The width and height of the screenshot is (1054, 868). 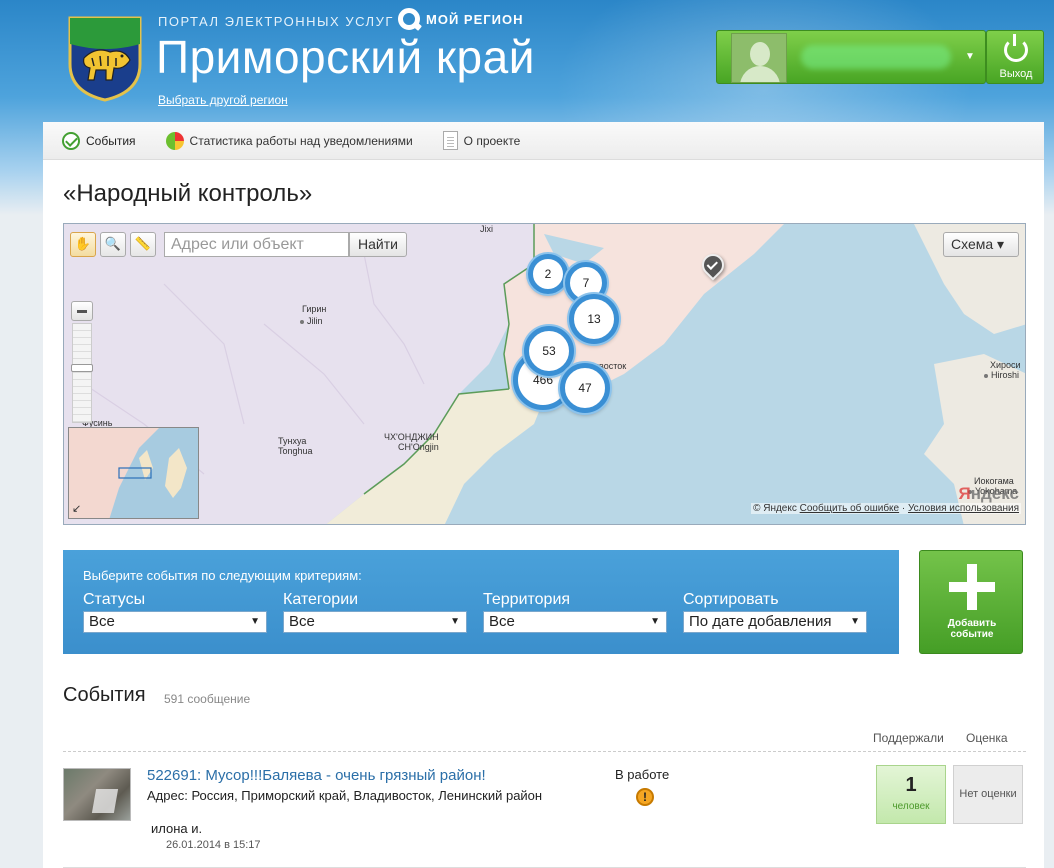 What do you see at coordinates (1016, 74) in the screenshot?
I see `logout-label: Выход` at bounding box center [1016, 74].